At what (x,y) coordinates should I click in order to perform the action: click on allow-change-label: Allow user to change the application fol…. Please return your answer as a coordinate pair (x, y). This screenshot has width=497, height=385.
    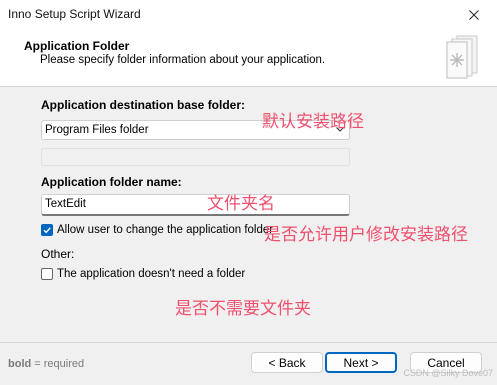
    Looking at the image, I should click on (165, 230).